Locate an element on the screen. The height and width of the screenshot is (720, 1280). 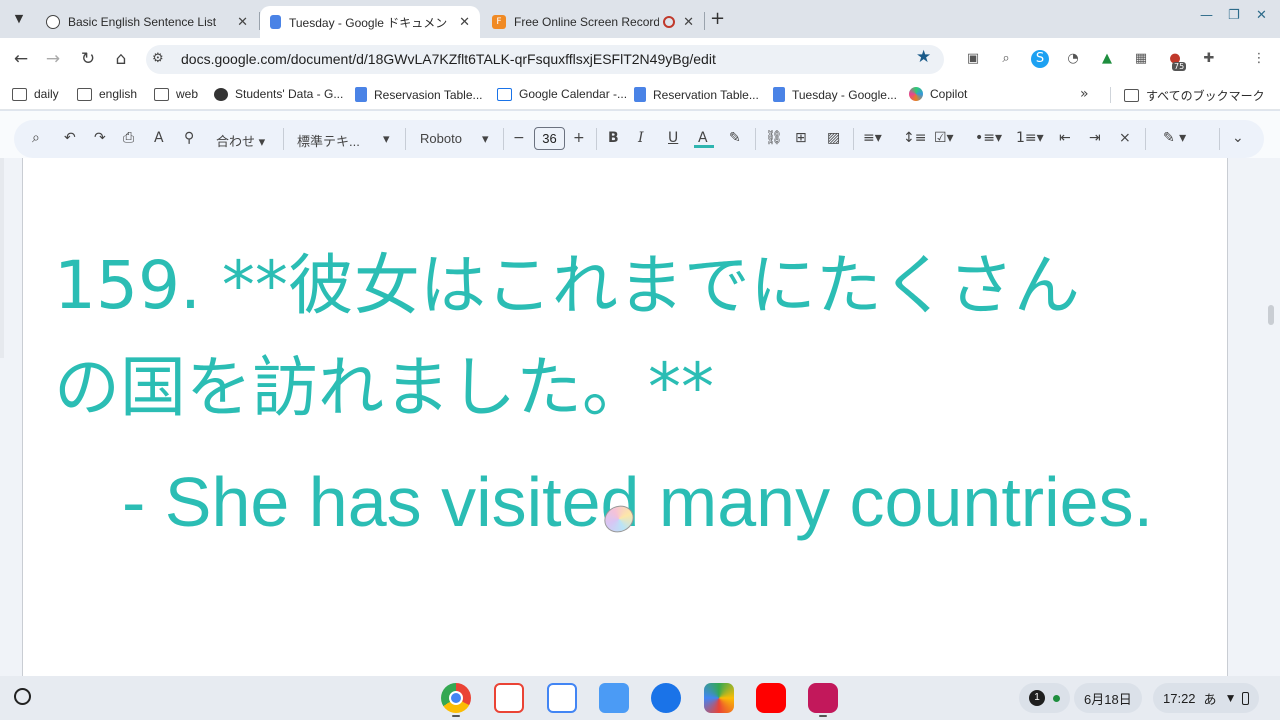
underline-icon: U is located at coordinates (673, 138).